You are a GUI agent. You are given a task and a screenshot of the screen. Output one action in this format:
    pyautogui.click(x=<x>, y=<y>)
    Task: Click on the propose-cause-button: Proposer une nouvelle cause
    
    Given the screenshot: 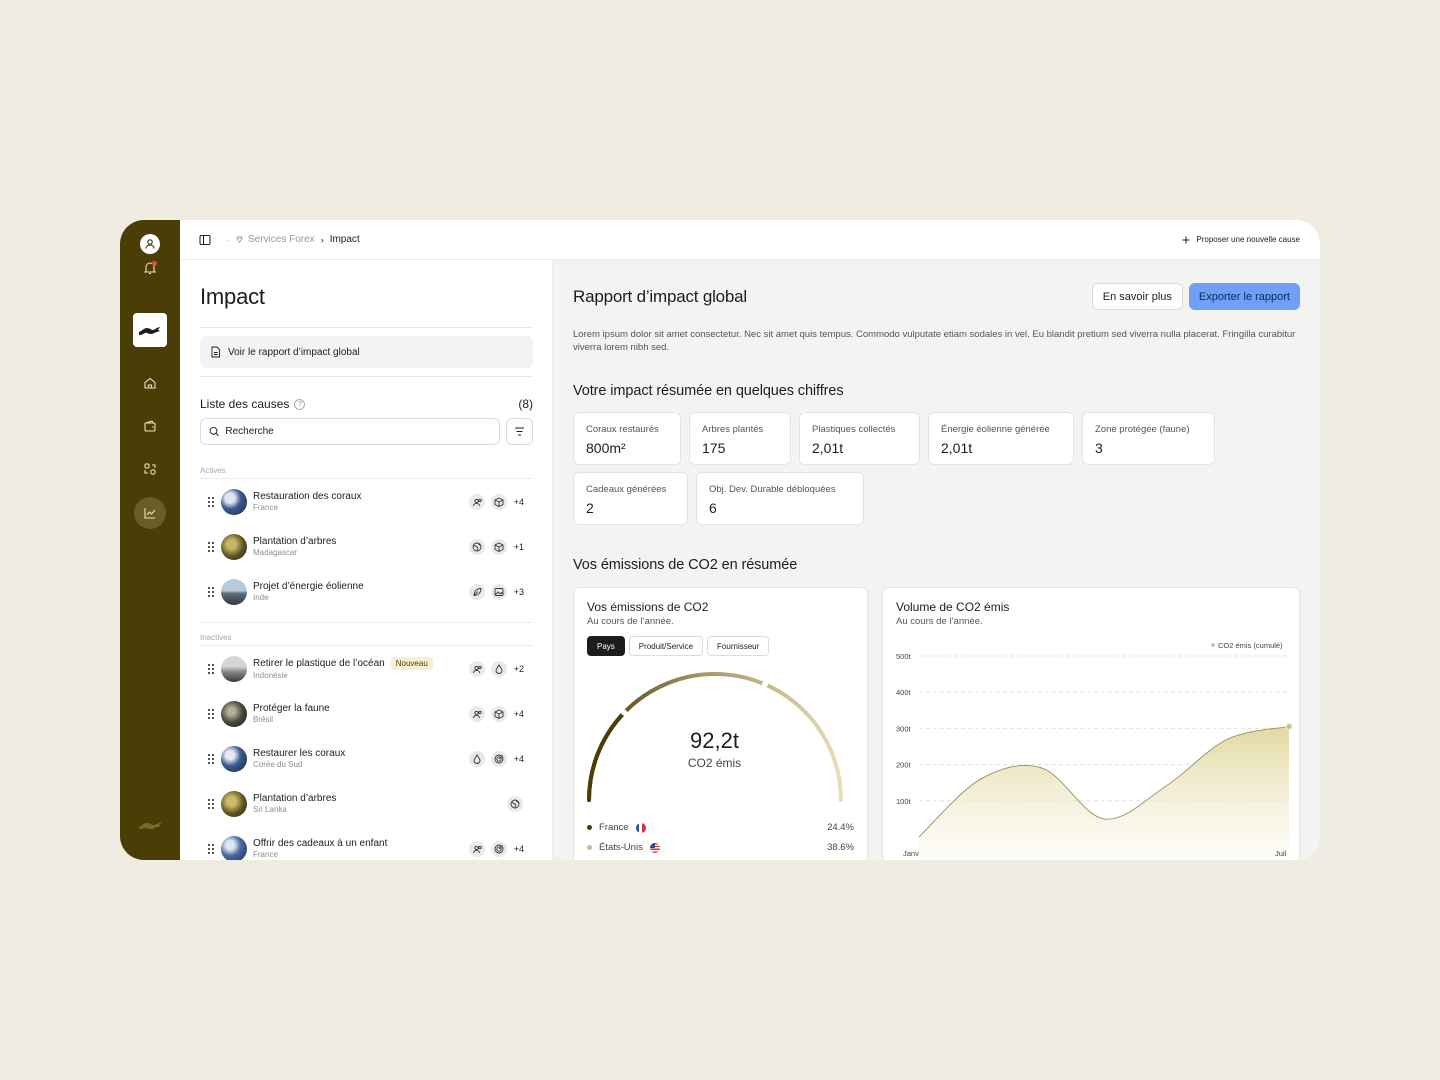 What is the action you would take?
    pyautogui.click(x=1241, y=239)
    